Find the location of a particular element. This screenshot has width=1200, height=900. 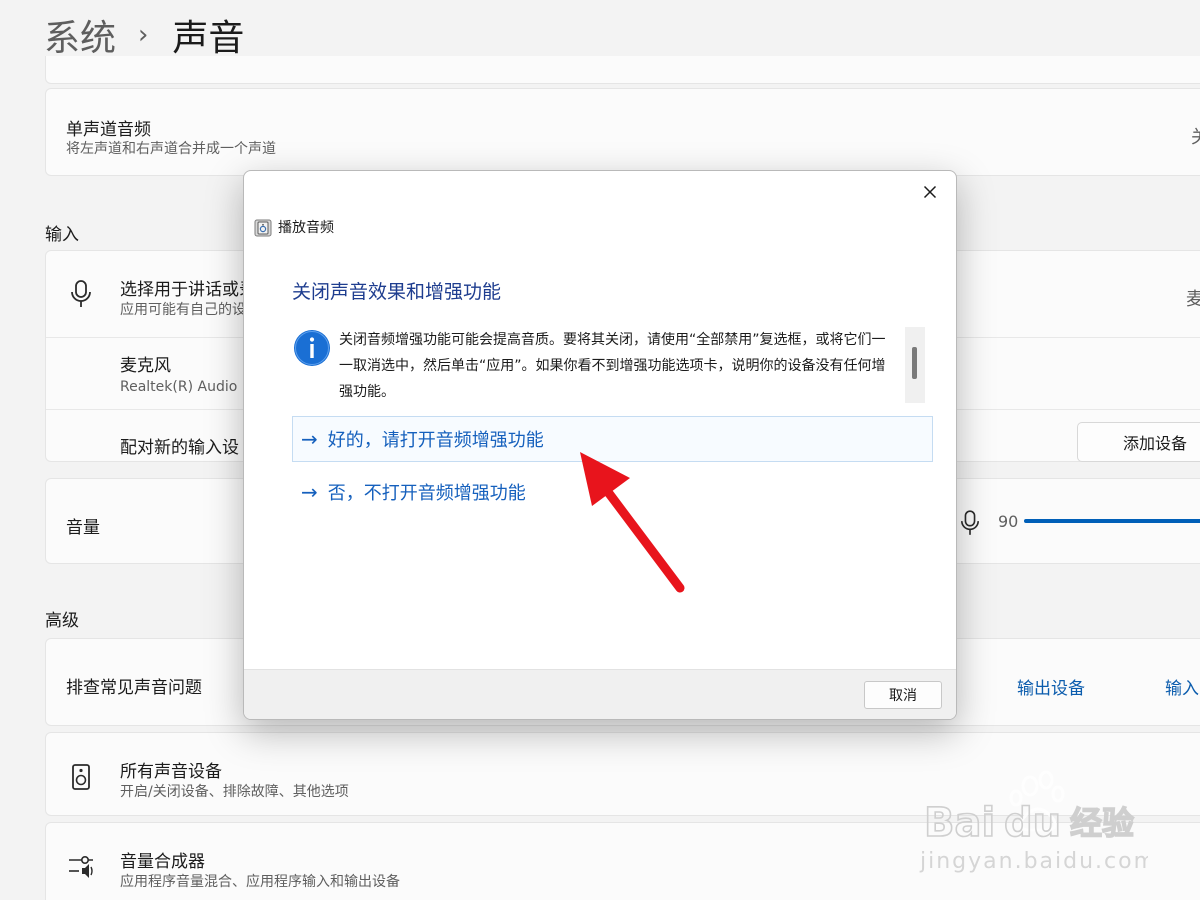

keep-enhancements-off-label: 否，不打开音频增强功能 is located at coordinates (426, 493).